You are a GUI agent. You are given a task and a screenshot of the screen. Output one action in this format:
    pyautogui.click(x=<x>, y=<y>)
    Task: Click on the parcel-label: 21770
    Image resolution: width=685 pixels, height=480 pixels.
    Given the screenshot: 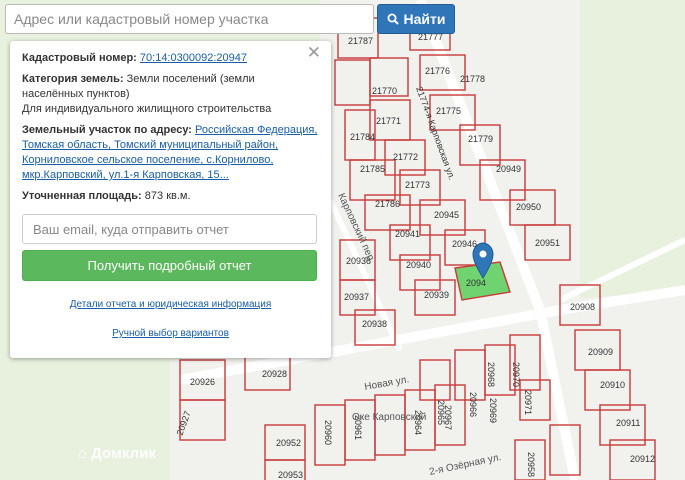 What is the action you would take?
    pyautogui.click(x=384, y=91)
    